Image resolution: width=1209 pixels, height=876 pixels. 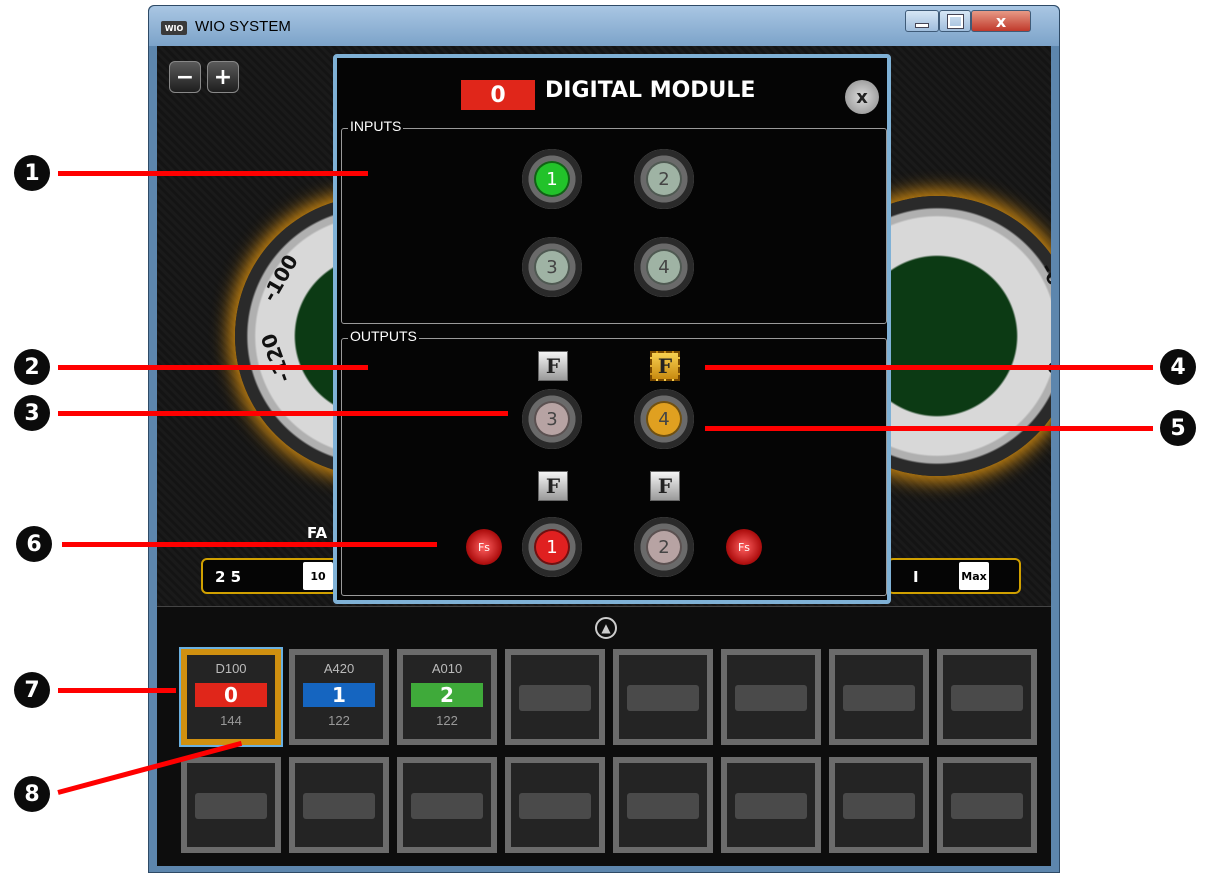 What do you see at coordinates (553, 366) in the screenshot?
I see `force-output-3-button: F` at bounding box center [553, 366].